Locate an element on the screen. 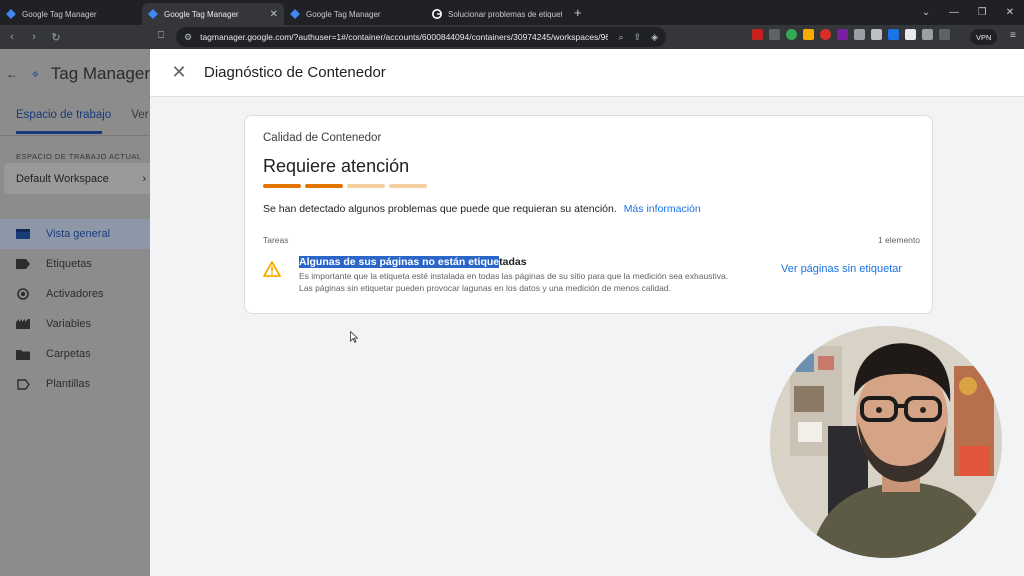  sidebar-item-label: Plantillas is located at coordinates (68, 384).